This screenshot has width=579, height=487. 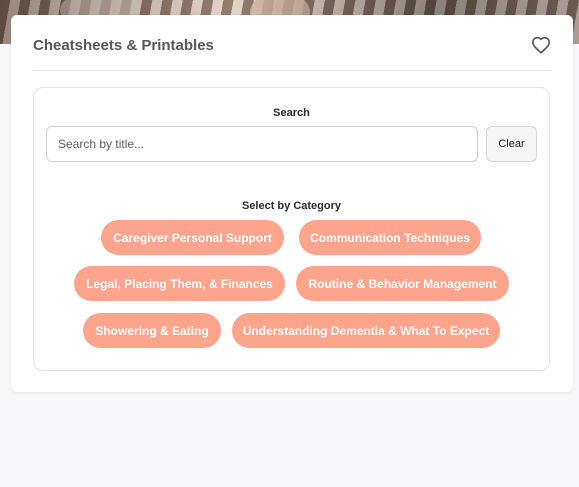 What do you see at coordinates (192, 237) in the screenshot?
I see `category-chip-caregiver-personal-support: Caregiver Personal Support` at bounding box center [192, 237].